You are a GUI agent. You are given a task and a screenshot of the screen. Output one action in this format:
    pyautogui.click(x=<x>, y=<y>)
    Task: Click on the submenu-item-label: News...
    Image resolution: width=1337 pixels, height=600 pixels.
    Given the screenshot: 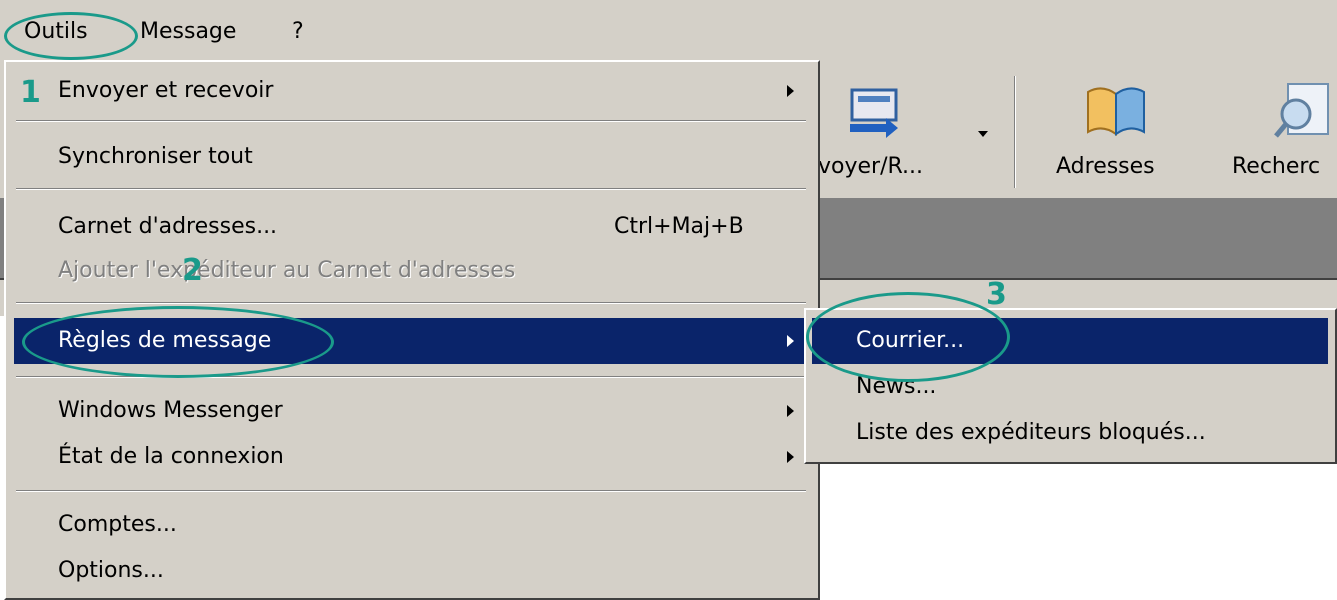 What is the action you would take?
    pyautogui.click(x=896, y=386)
    